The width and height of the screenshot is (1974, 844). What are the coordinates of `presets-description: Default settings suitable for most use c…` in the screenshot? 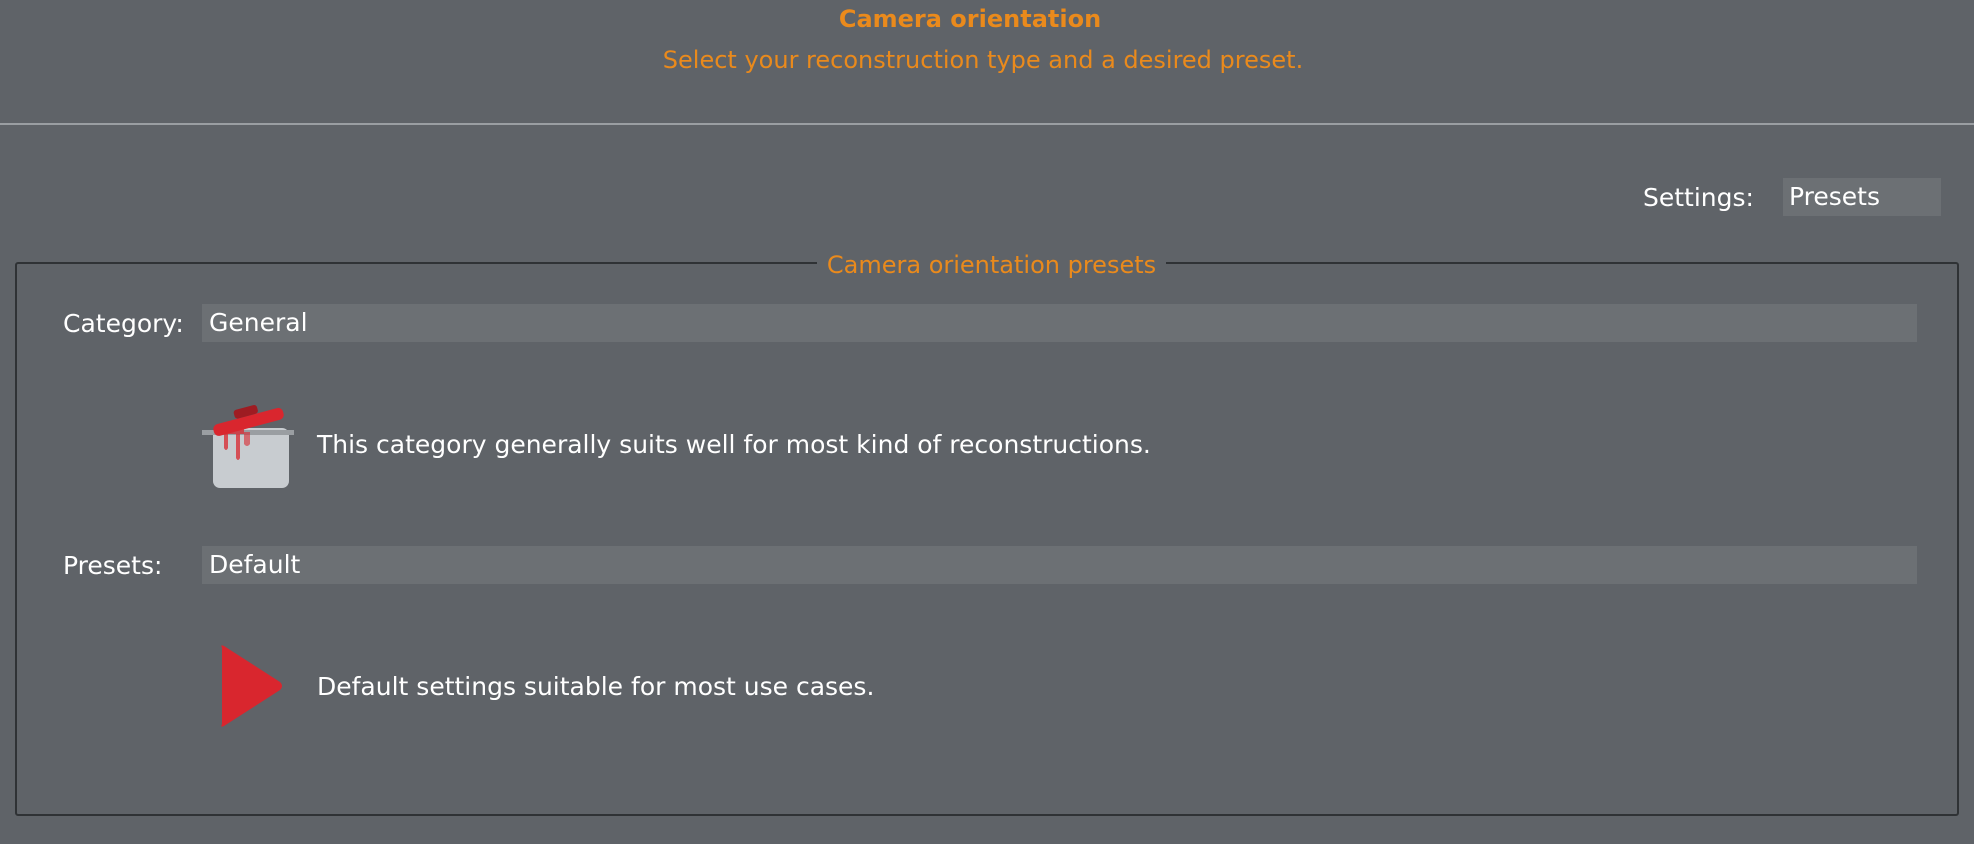 It's located at (596, 686).